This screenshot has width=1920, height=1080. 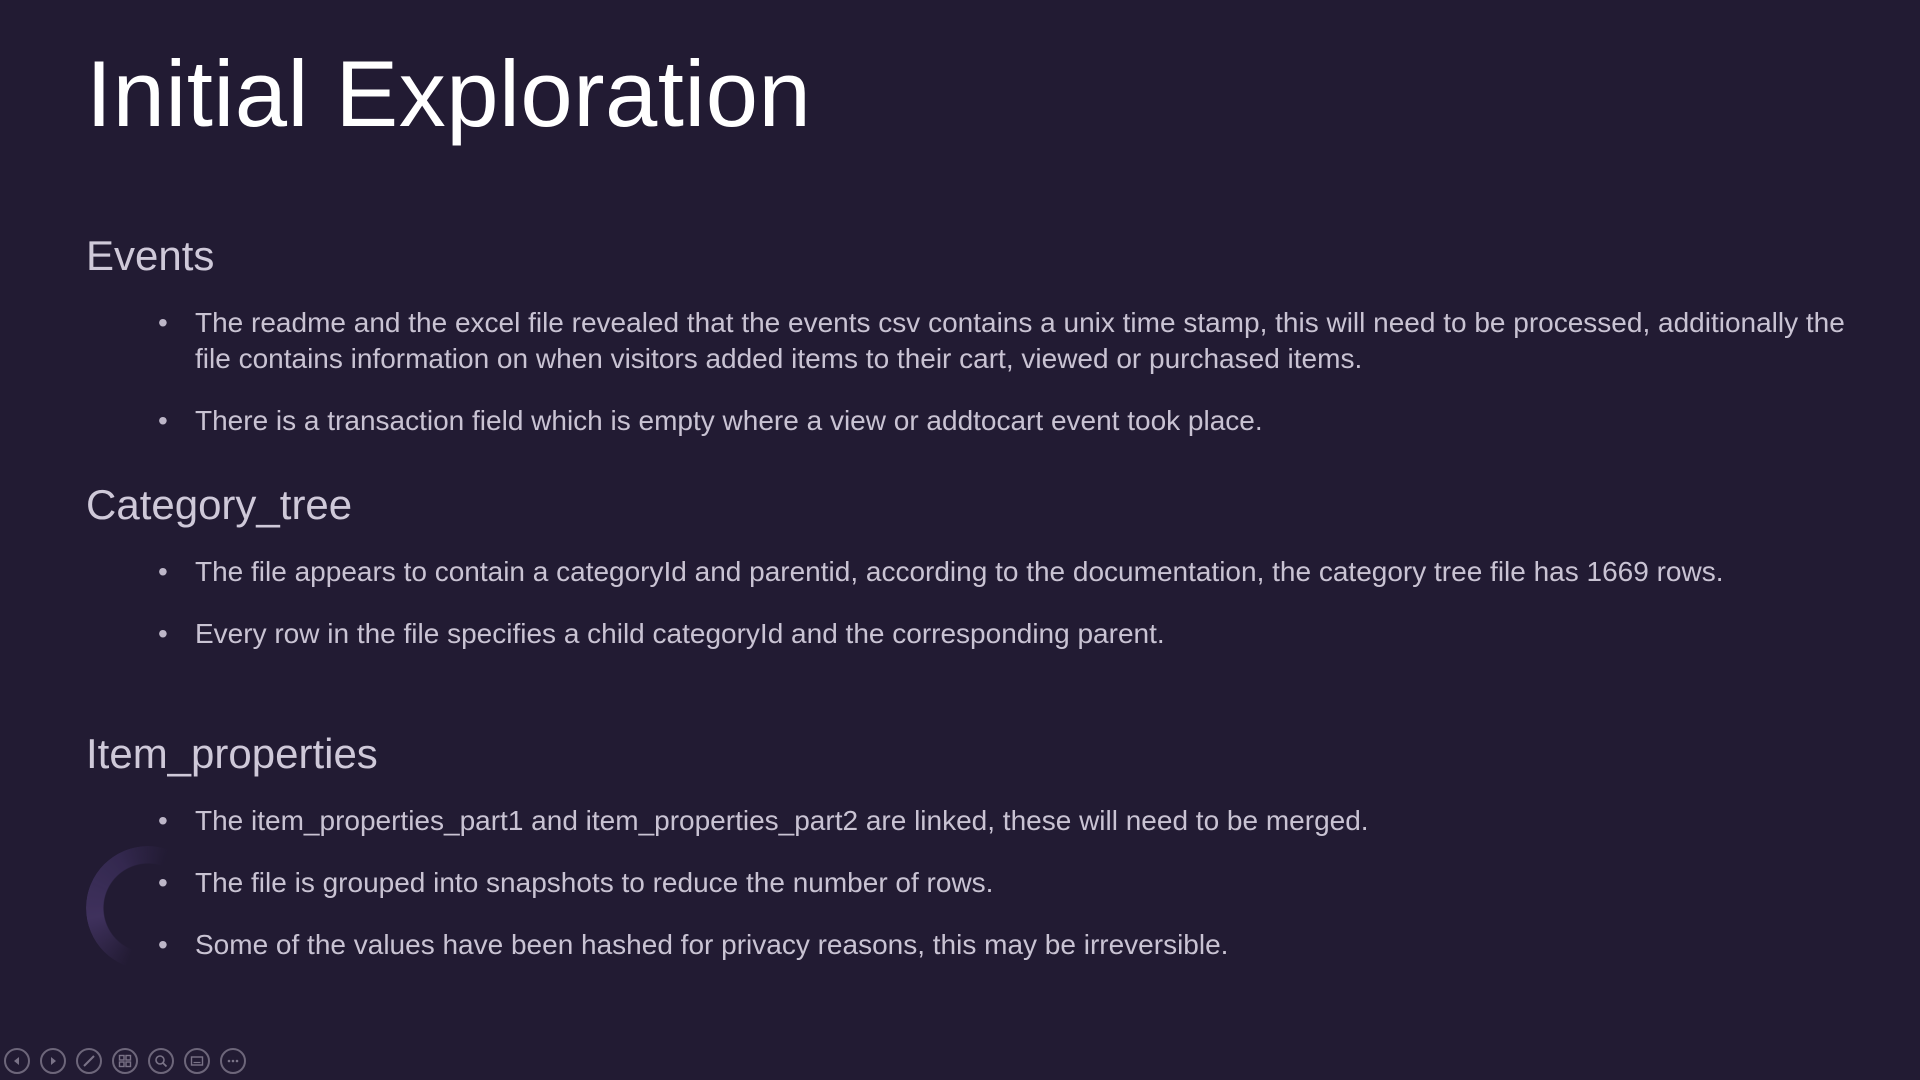 What do you see at coordinates (449, 93) in the screenshot?
I see `slide-title: Initial Exploration` at bounding box center [449, 93].